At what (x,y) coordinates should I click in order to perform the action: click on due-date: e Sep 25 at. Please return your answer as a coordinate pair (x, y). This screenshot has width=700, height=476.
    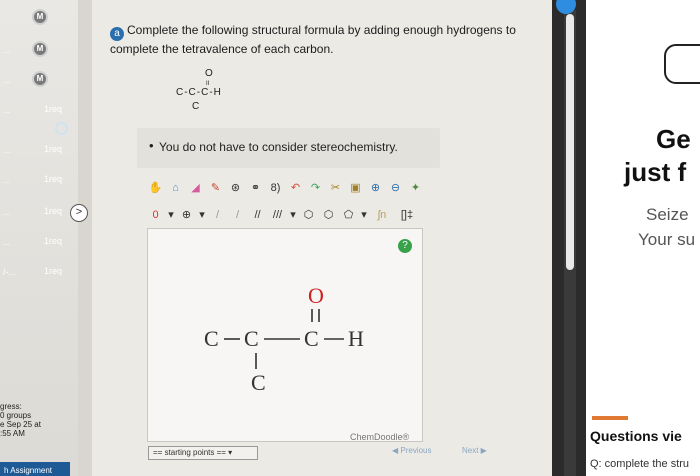
    Looking at the image, I should click on (20, 424).